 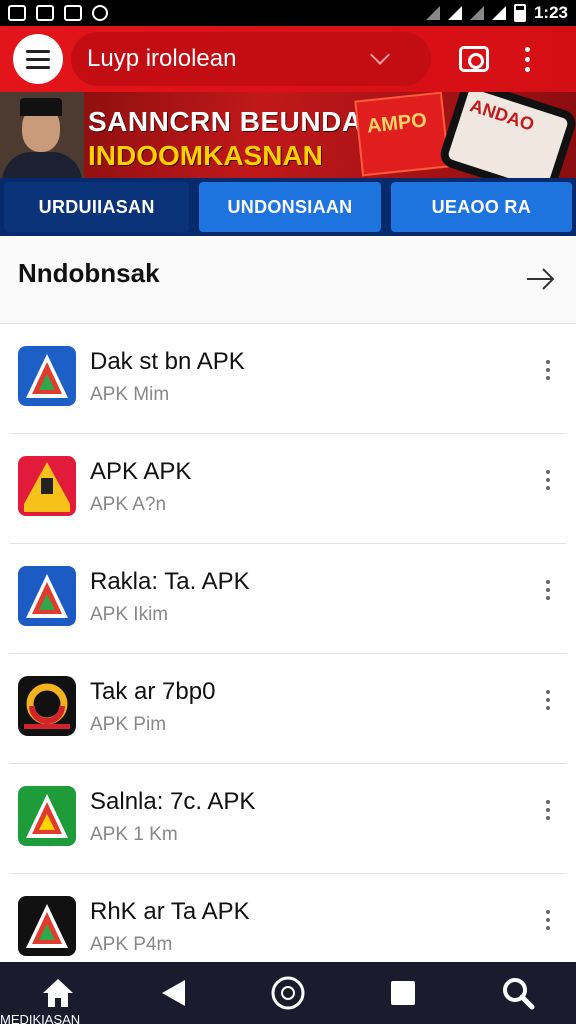 I want to click on promo-banner: SANNCRN BEUNDARI INDOOMKASNAN AMPO ANDAO, so click(x=288, y=135).